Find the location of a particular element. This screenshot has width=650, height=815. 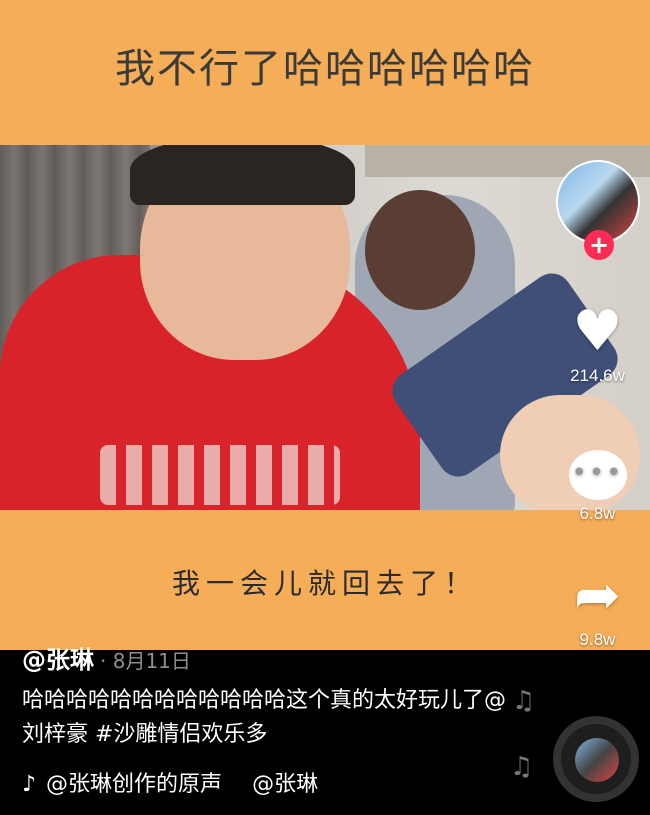

comment-count: 6.8w is located at coordinates (597, 513).